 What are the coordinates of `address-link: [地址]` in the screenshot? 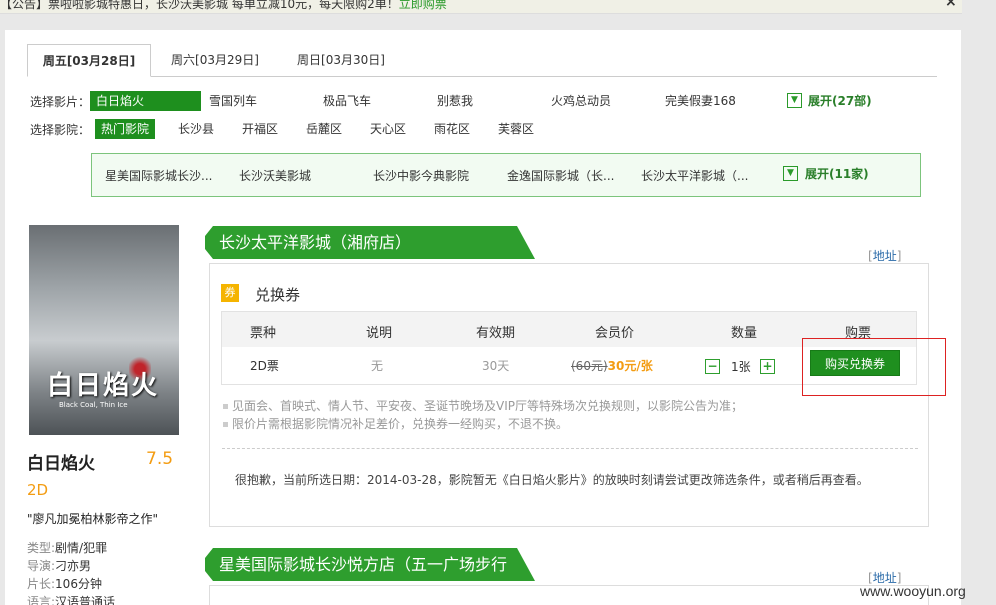 It's located at (884, 255).